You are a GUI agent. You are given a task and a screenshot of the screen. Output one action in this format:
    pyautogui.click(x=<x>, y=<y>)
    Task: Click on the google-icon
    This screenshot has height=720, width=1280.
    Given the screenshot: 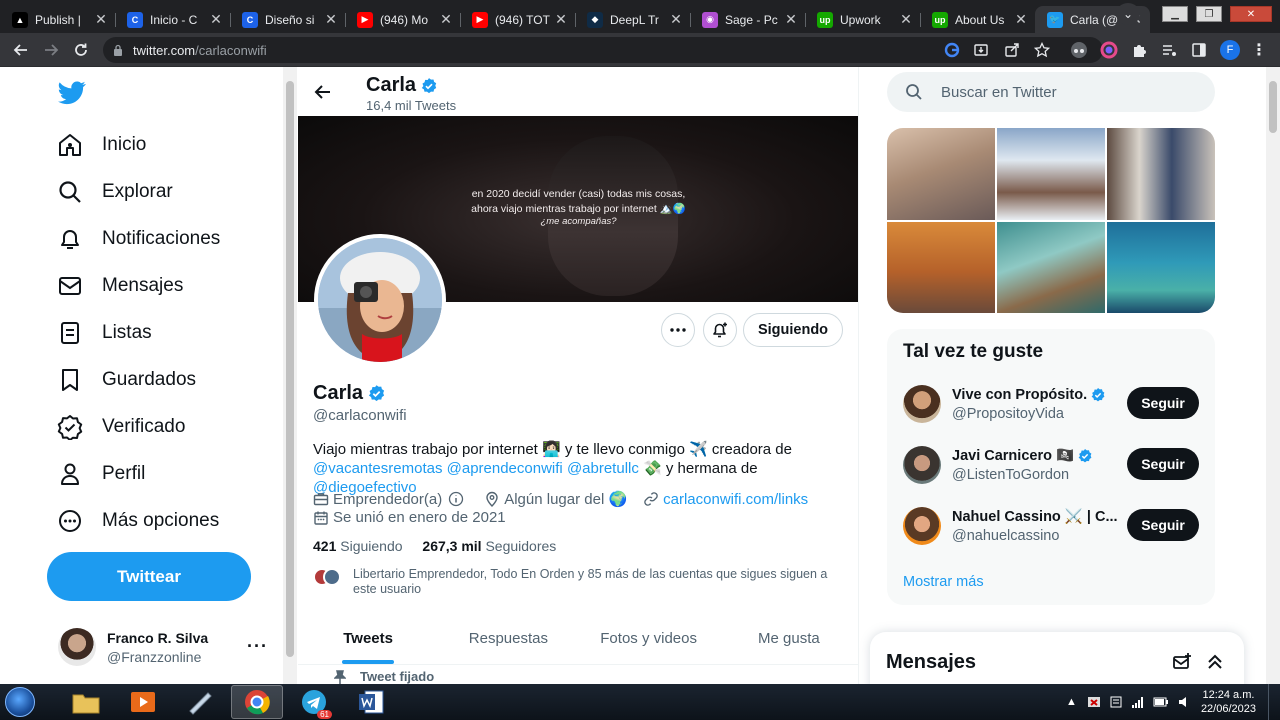 What is the action you would take?
    pyautogui.click(x=952, y=50)
    